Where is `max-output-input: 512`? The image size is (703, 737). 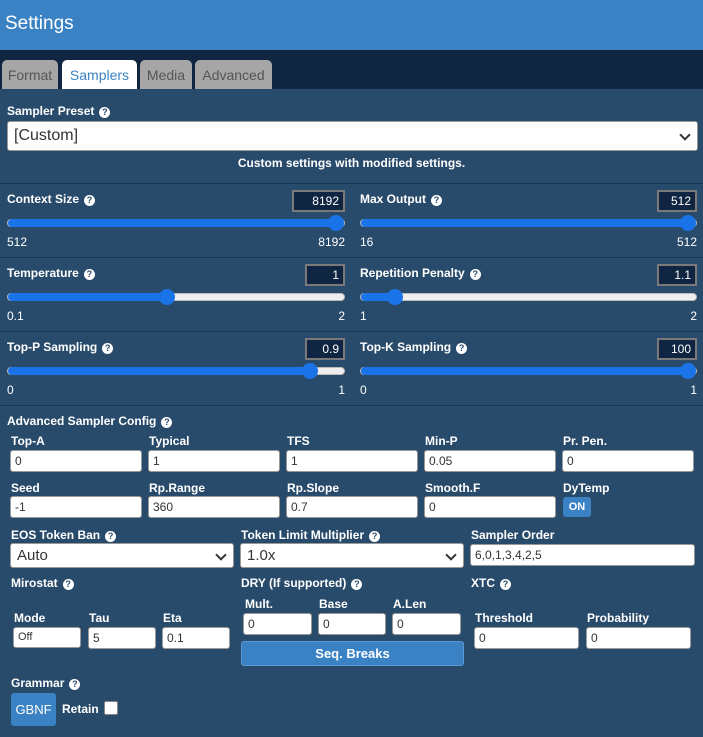 max-output-input: 512 is located at coordinates (677, 201).